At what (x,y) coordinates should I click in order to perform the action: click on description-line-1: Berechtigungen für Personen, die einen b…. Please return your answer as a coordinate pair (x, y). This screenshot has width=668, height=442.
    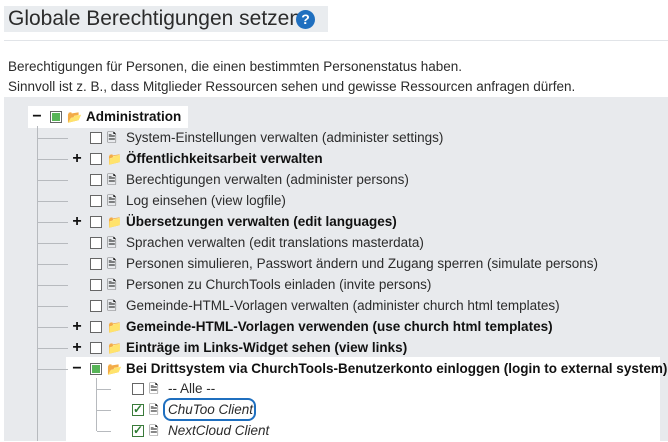
    Looking at the image, I should click on (235, 66).